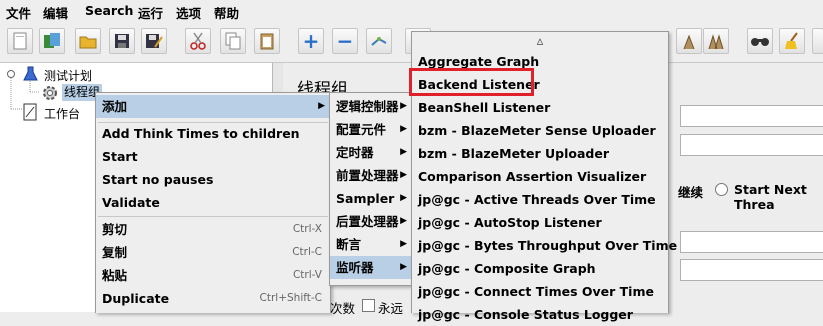 The image size is (823, 326). What do you see at coordinates (751, 270) in the screenshot?
I see `rampup-field` at bounding box center [751, 270].